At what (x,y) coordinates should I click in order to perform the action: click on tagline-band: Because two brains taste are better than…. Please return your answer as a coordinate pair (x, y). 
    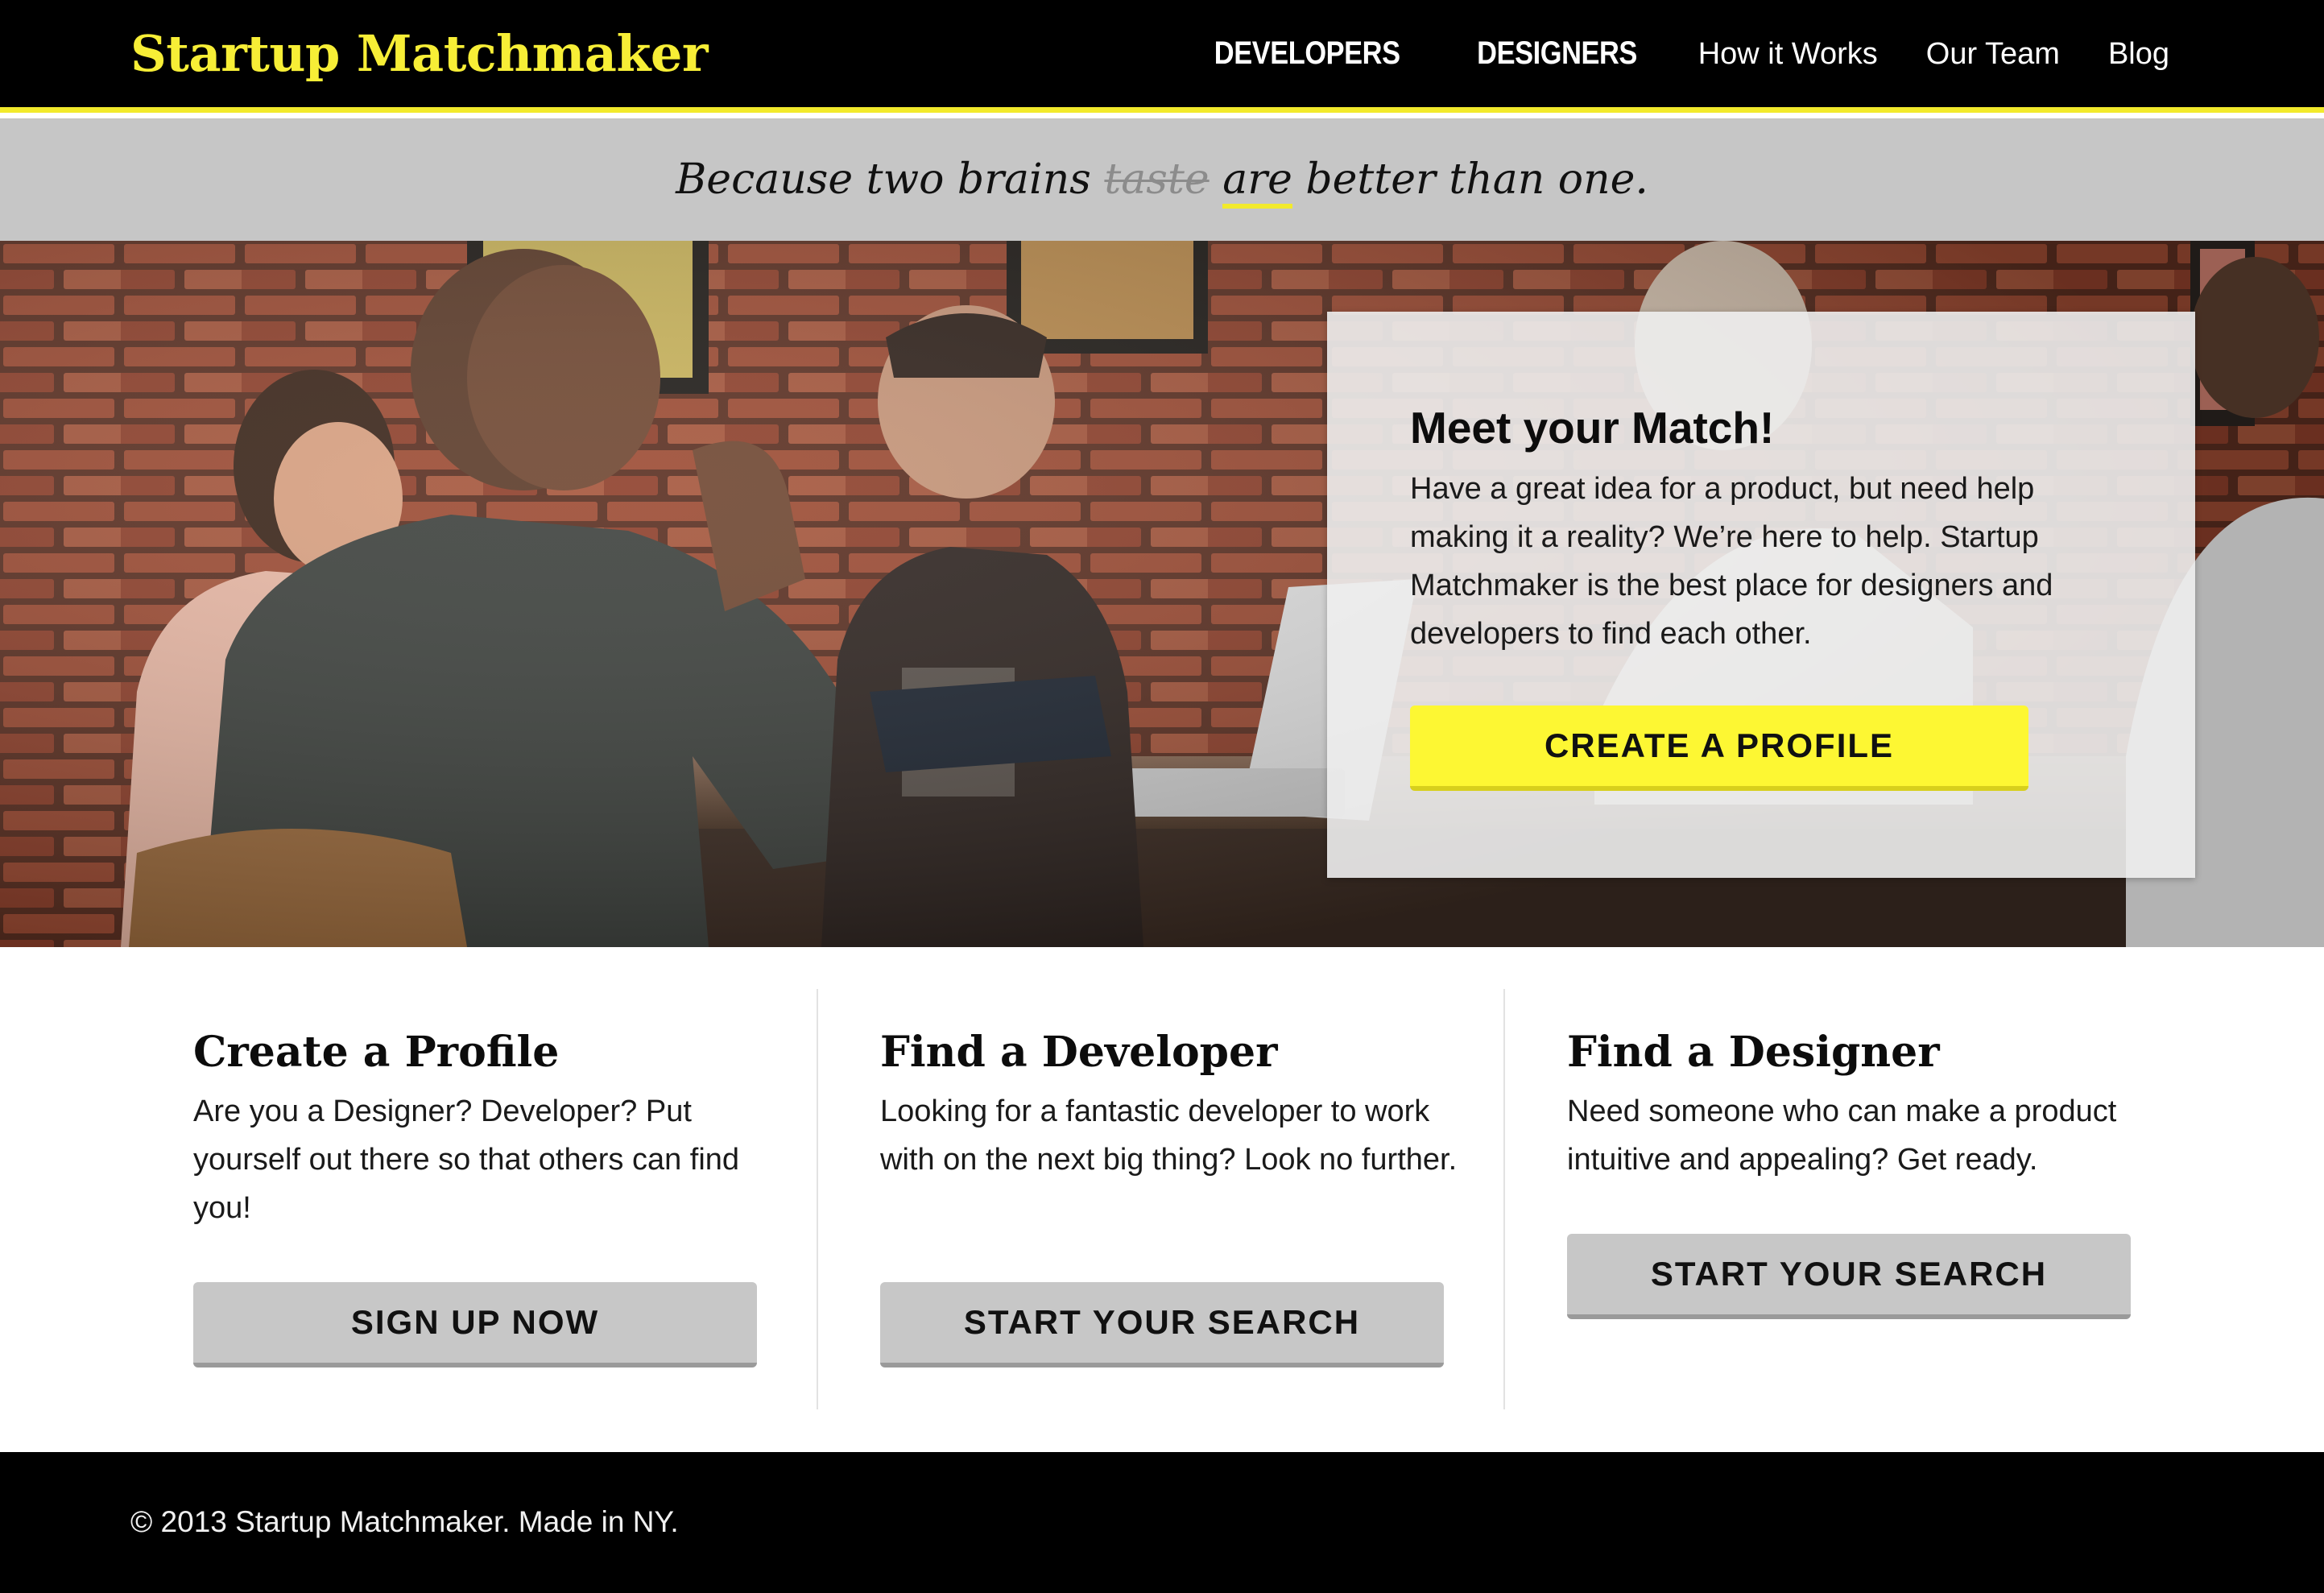
    Looking at the image, I should click on (1162, 179).